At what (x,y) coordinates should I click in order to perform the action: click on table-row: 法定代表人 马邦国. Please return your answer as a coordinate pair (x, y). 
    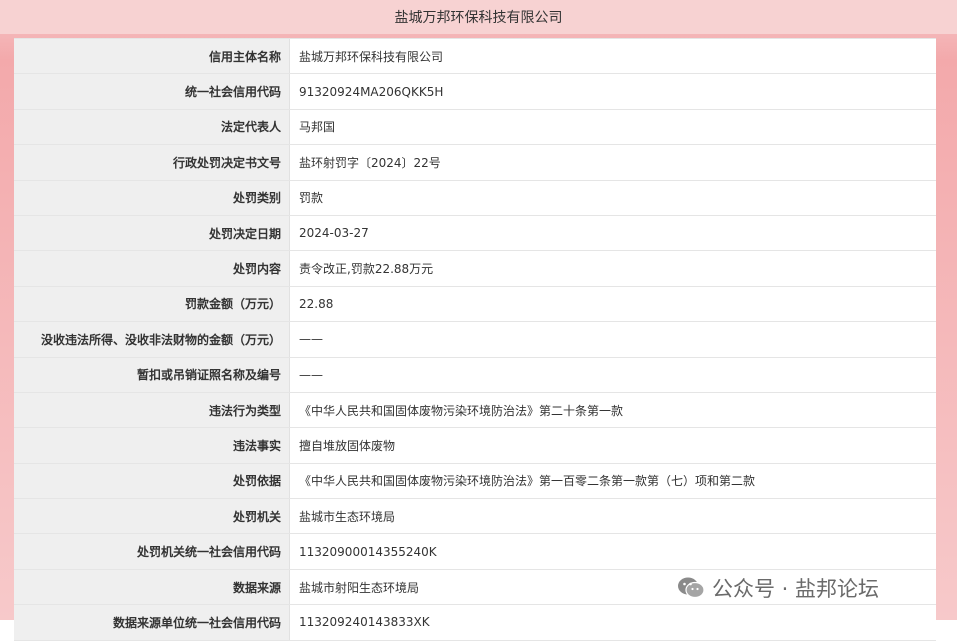
    Looking at the image, I should click on (475, 127).